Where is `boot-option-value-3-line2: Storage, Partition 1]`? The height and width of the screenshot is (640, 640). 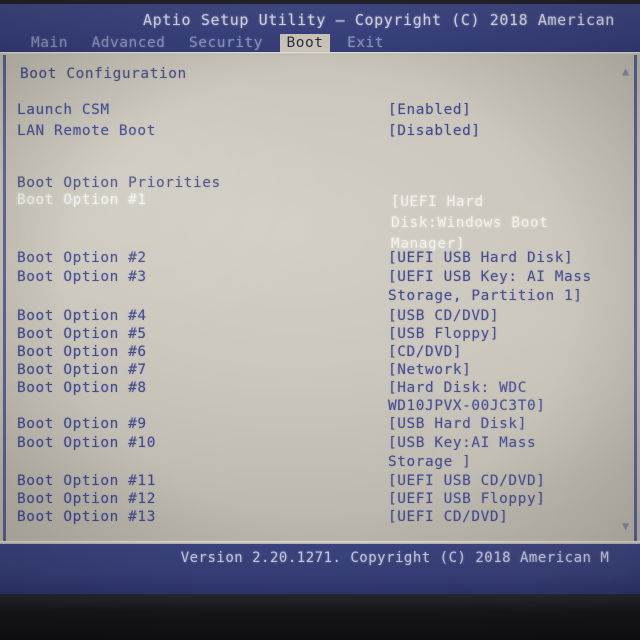
boot-option-value-3-line2: Storage, Partition 1] is located at coordinates (485, 296).